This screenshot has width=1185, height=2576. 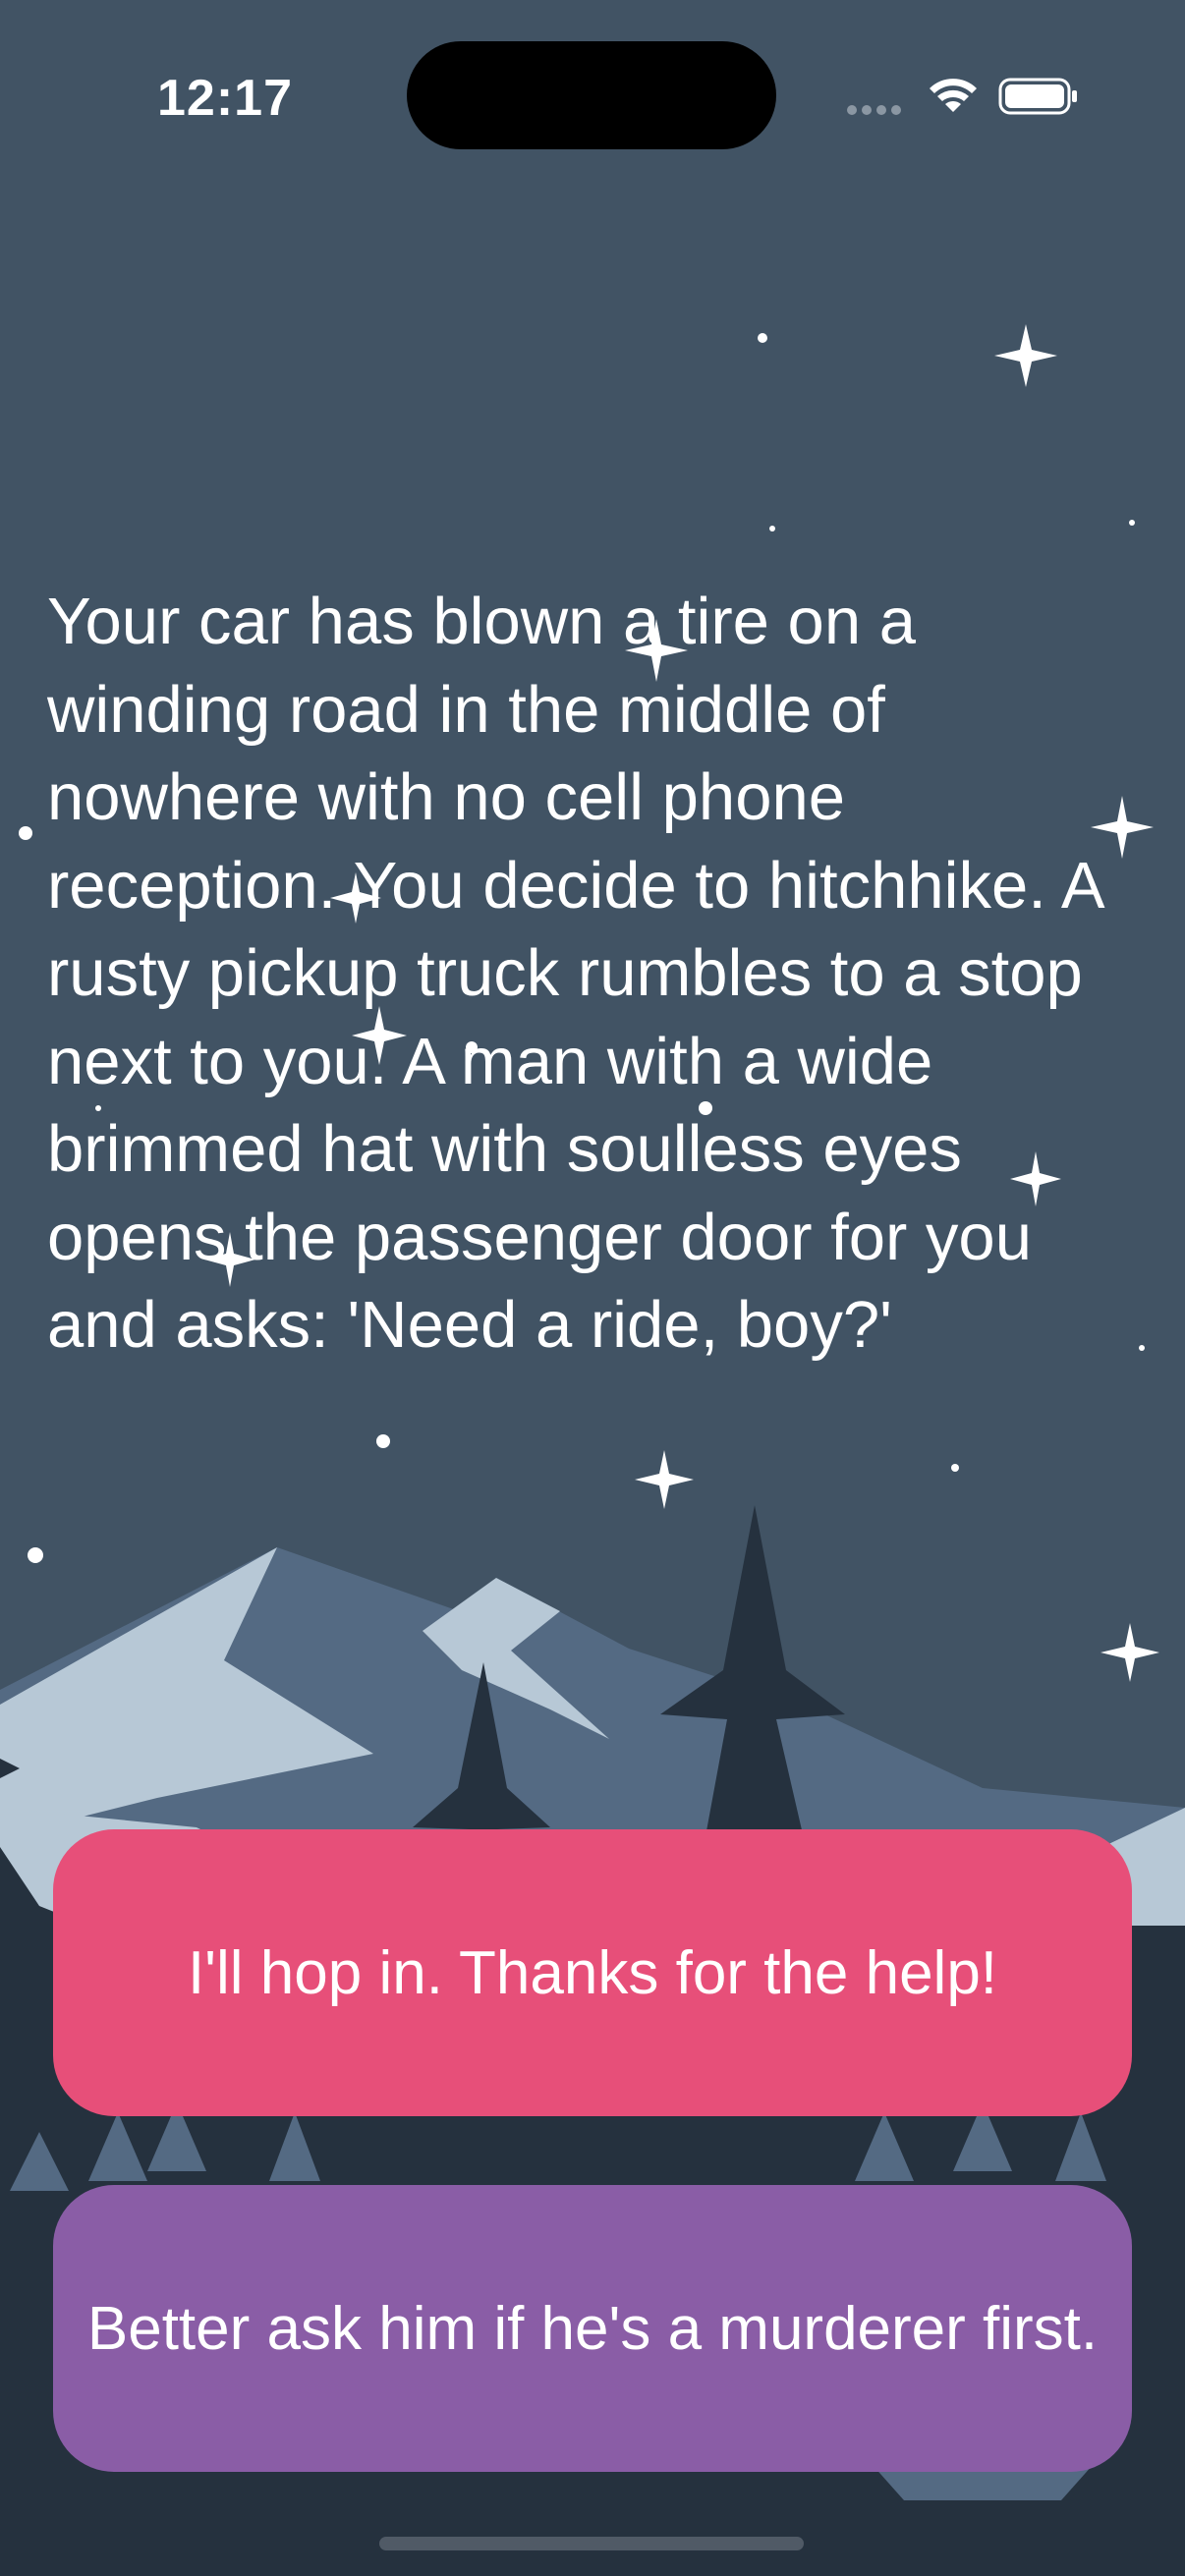 What do you see at coordinates (1038, 96) in the screenshot?
I see `battery-icon` at bounding box center [1038, 96].